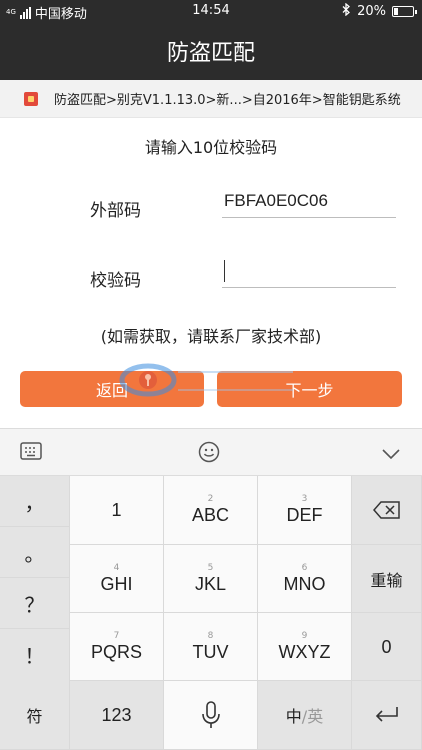  I want to click on code-prompt: 请输入10位校验码, so click(211, 147).